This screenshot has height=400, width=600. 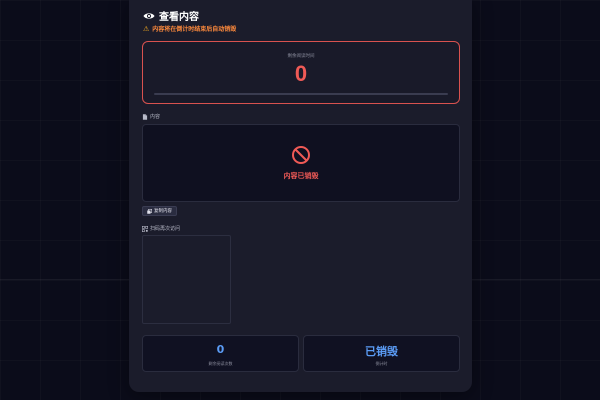 I want to click on countdown-panel: 剩余阅读时间 0, so click(x=301, y=72).